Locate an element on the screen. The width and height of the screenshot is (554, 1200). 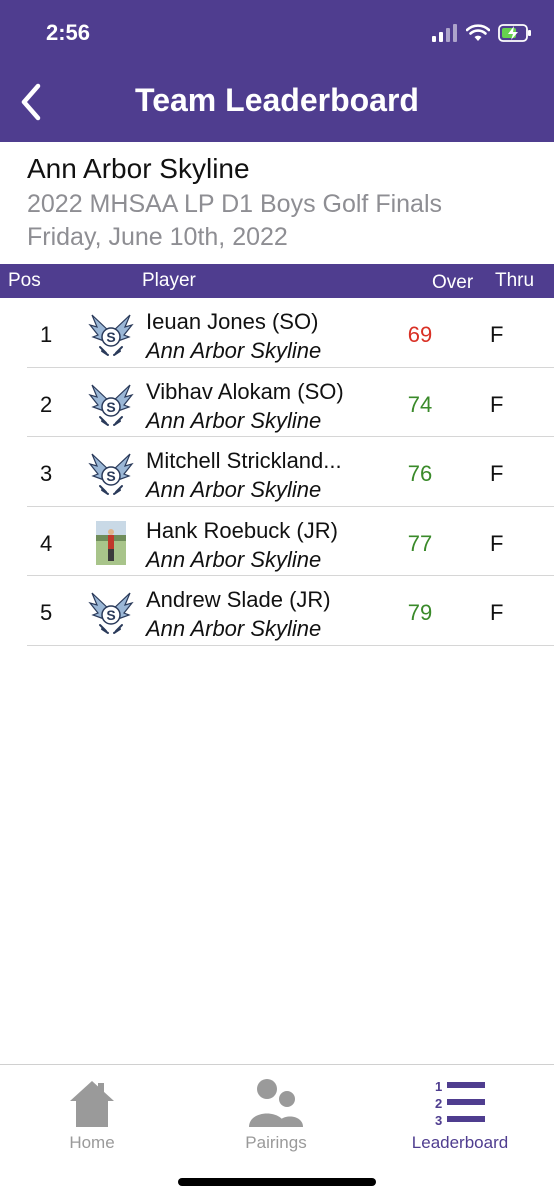
team-name: Ann Arbor Skyline is located at coordinates (138, 168).